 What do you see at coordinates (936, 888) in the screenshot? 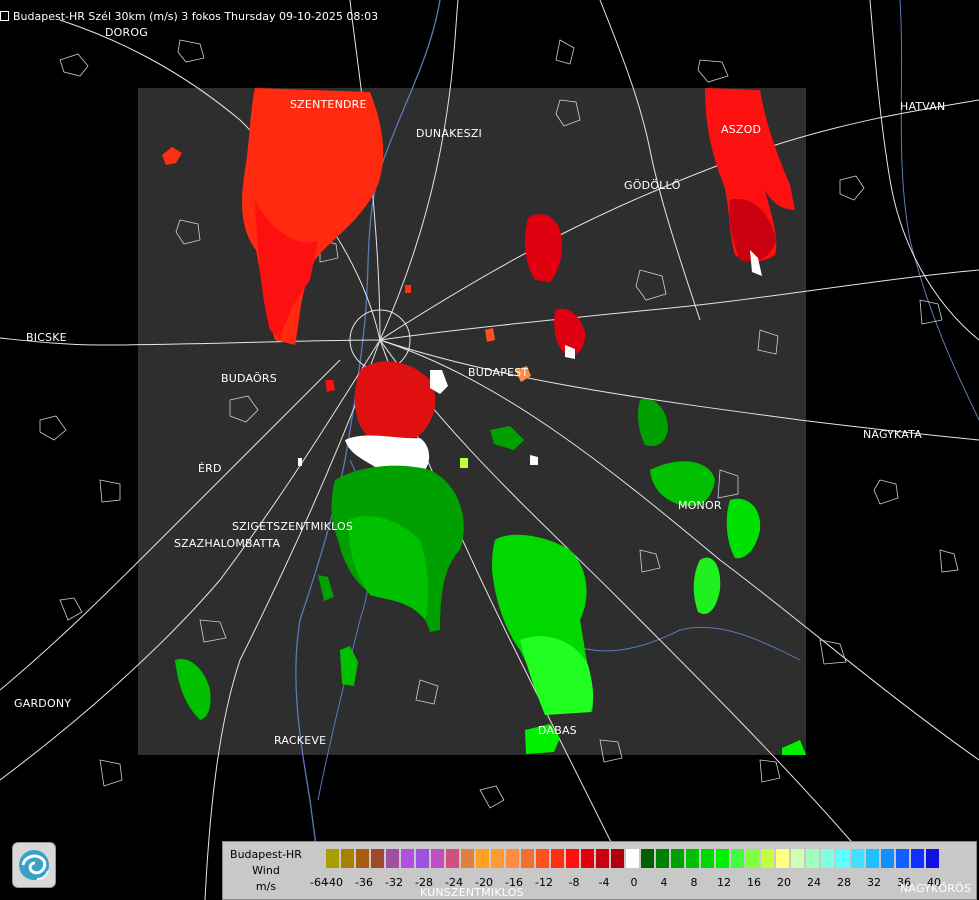
I see `place-label-nagykoros: NAGYKŐRÖS` at bounding box center [936, 888].